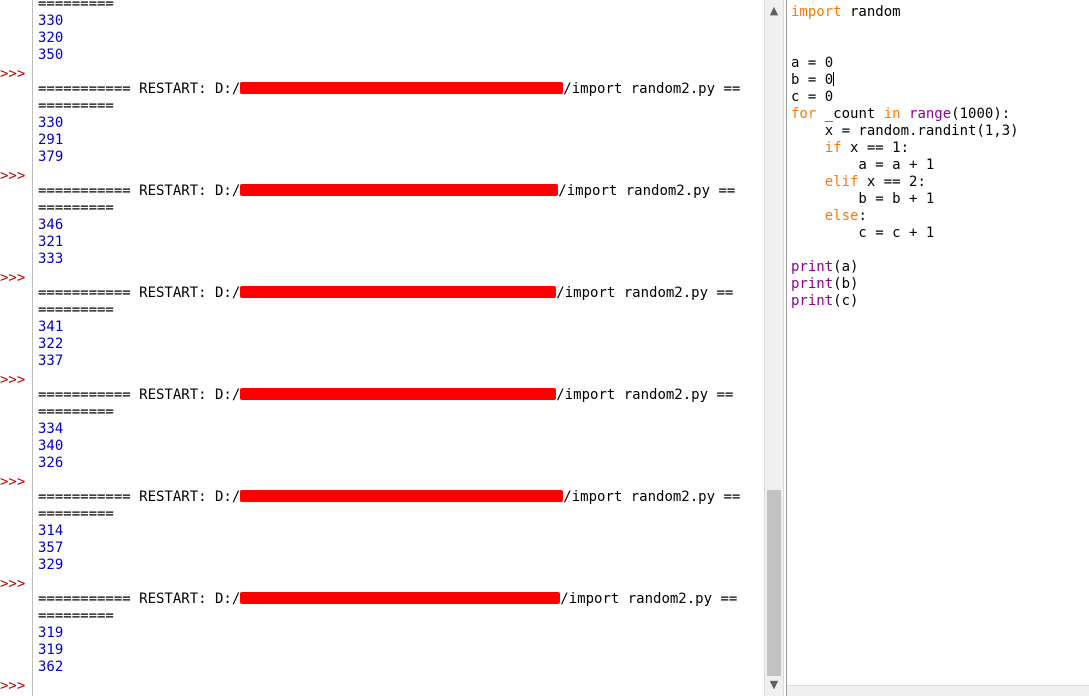 This screenshot has height=696, width=1089. I want to click on output-line: 333, so click(51, 259).